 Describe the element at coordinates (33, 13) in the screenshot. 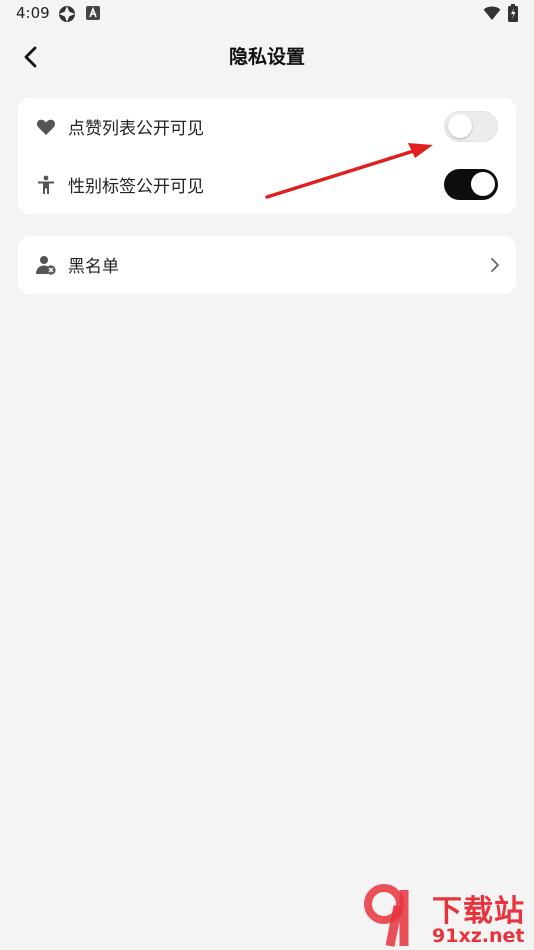

I see `status-time: 4:09` at that location.